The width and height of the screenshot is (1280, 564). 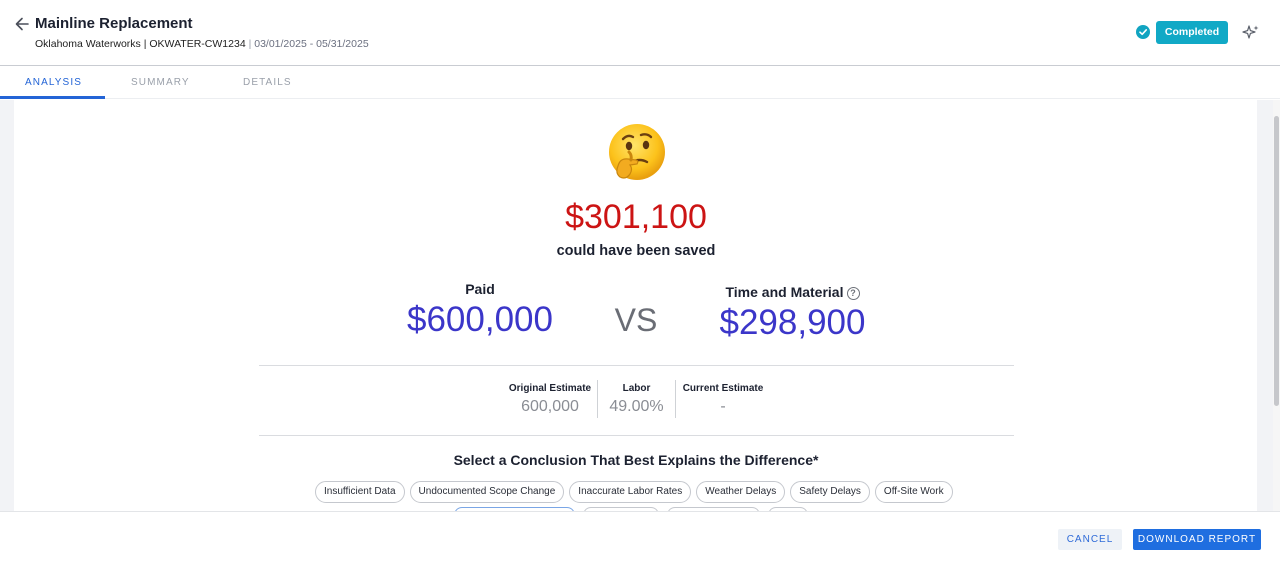 What do you see at coordinates (1197, 539) in the screenshot?
I see `download-report-button: DOWNLOAD REPORT` at bounding box center [1197, 539].